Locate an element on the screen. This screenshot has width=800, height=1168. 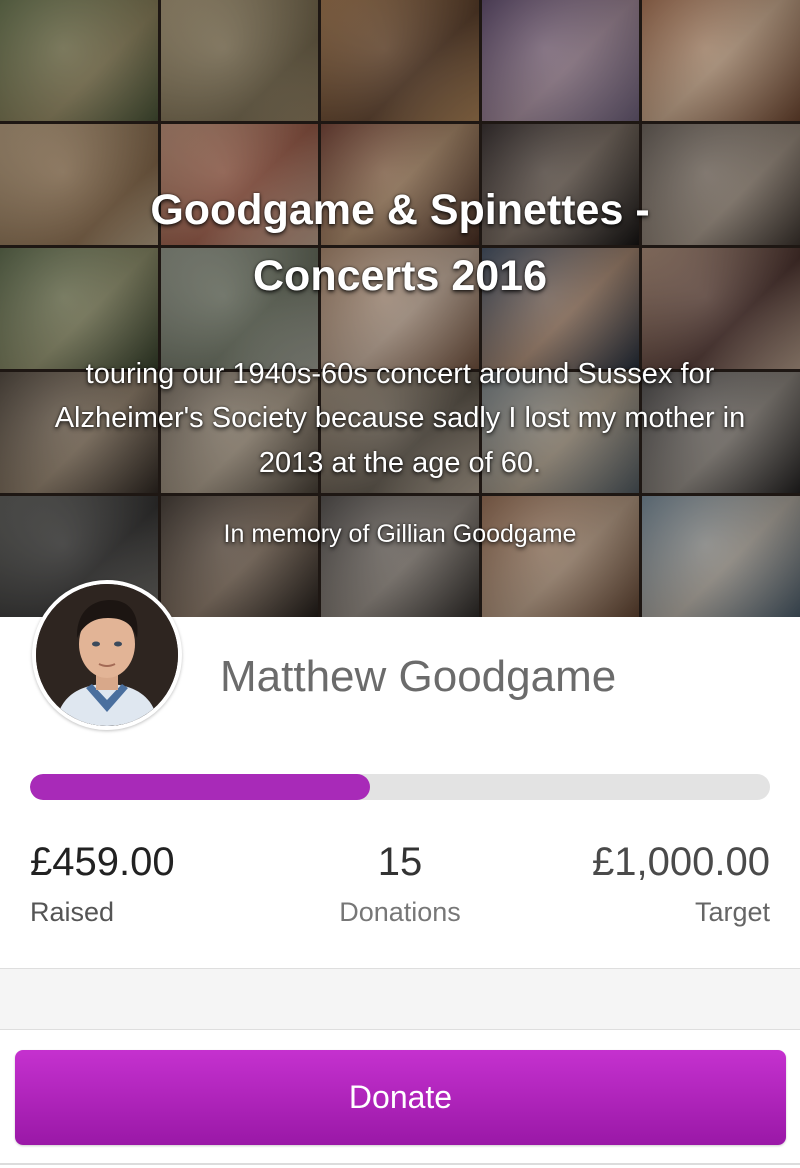
target-amount: £1,000.00 is located at coordinates (681, 862).